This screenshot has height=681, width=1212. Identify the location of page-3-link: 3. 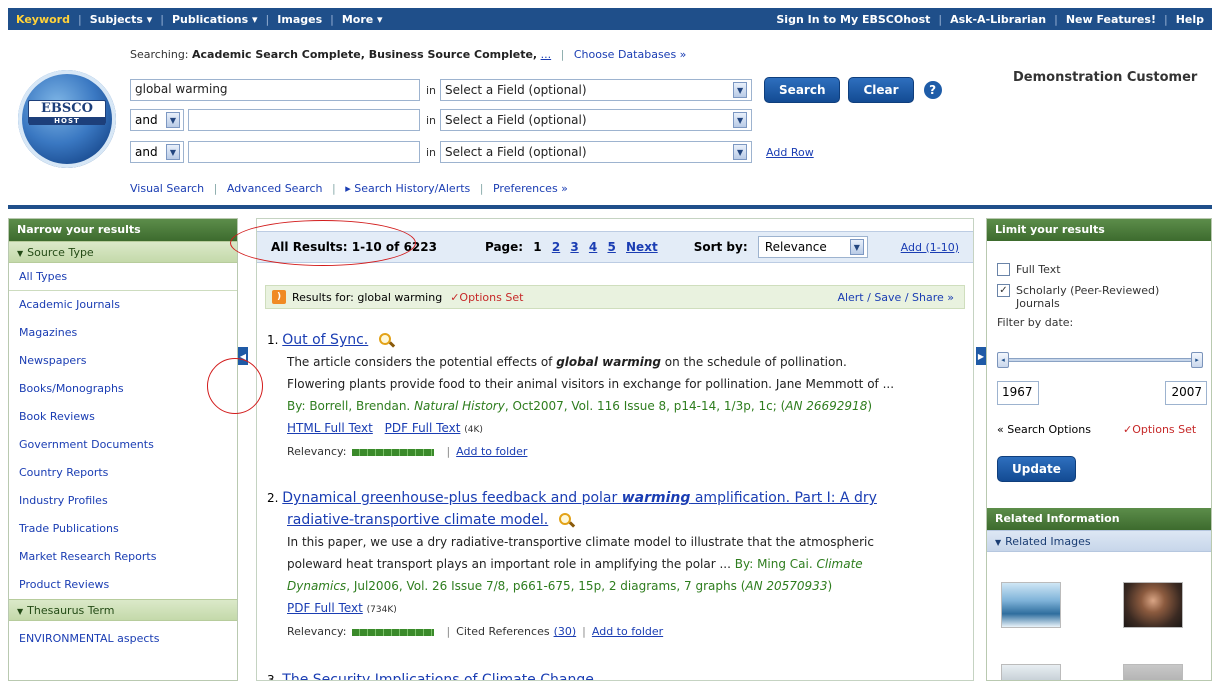
(574, 247).